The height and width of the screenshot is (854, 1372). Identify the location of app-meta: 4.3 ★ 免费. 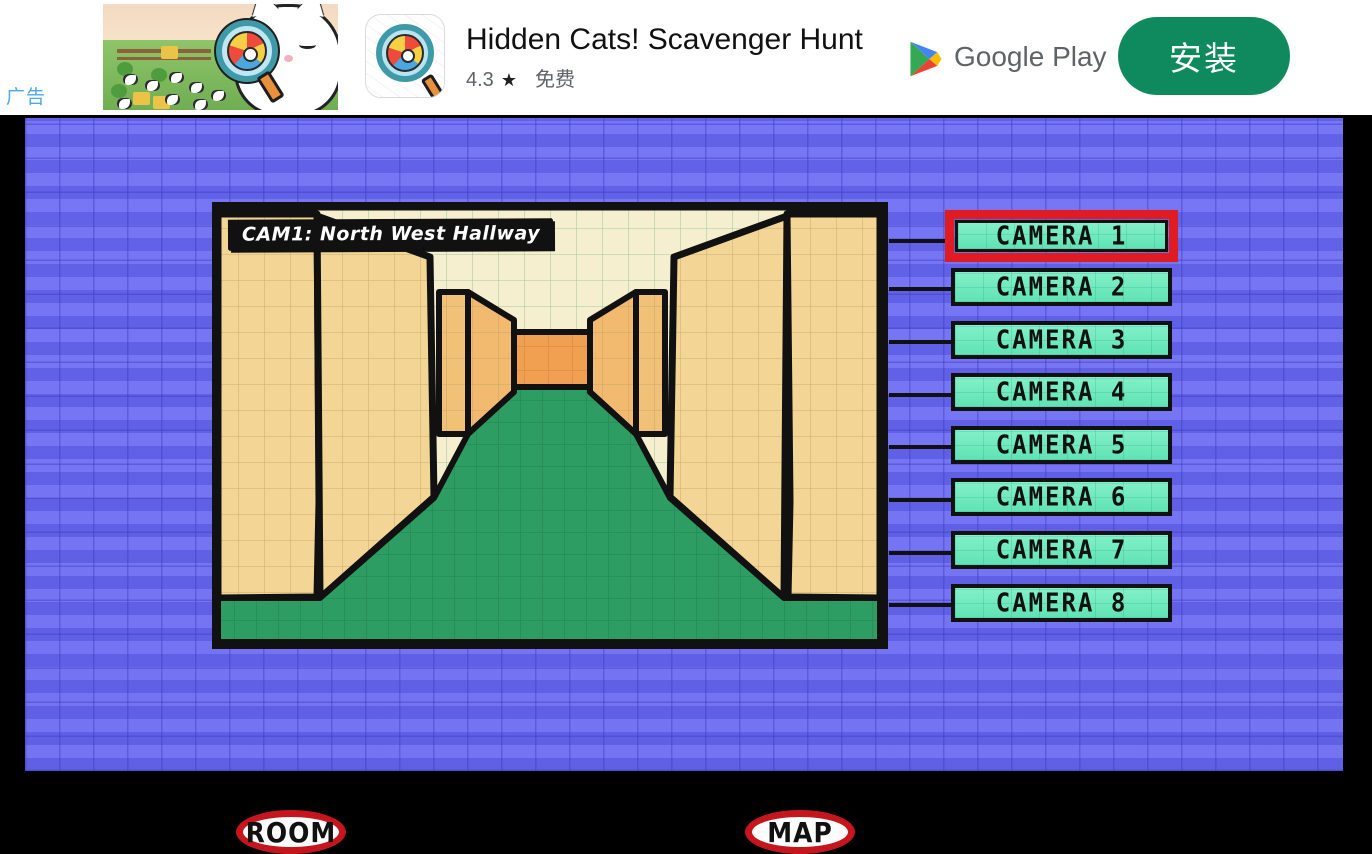
(520, 77).